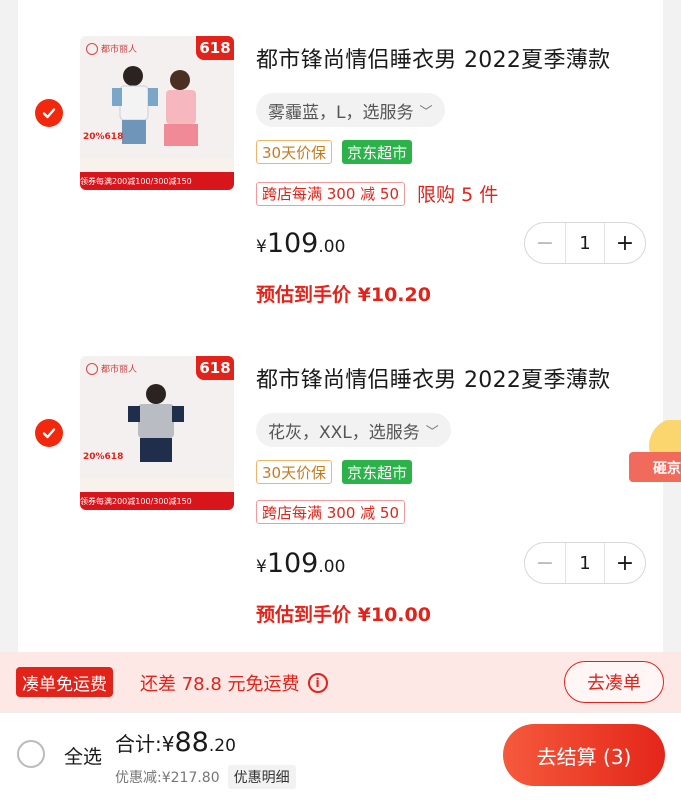  I want to click on estimated-price: 预估到手价 ¥10.00, so click(343, 615).